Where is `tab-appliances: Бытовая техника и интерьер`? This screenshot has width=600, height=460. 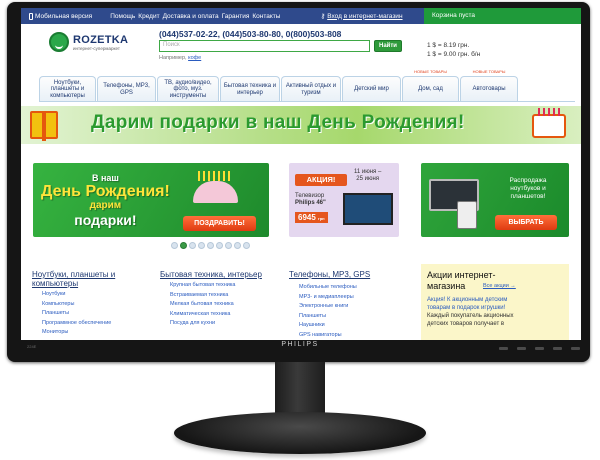
tab-appliances: Бытовая техника и интерьер is located at coordinates (250, 89).